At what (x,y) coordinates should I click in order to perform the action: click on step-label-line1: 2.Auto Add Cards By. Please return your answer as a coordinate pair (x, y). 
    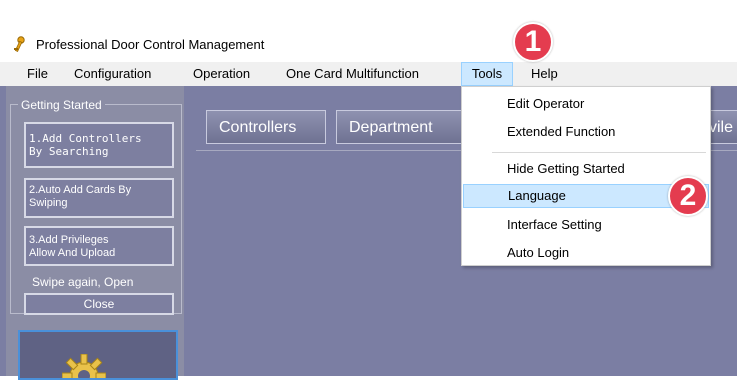
    Looking at the image, I should click on (80, 190).